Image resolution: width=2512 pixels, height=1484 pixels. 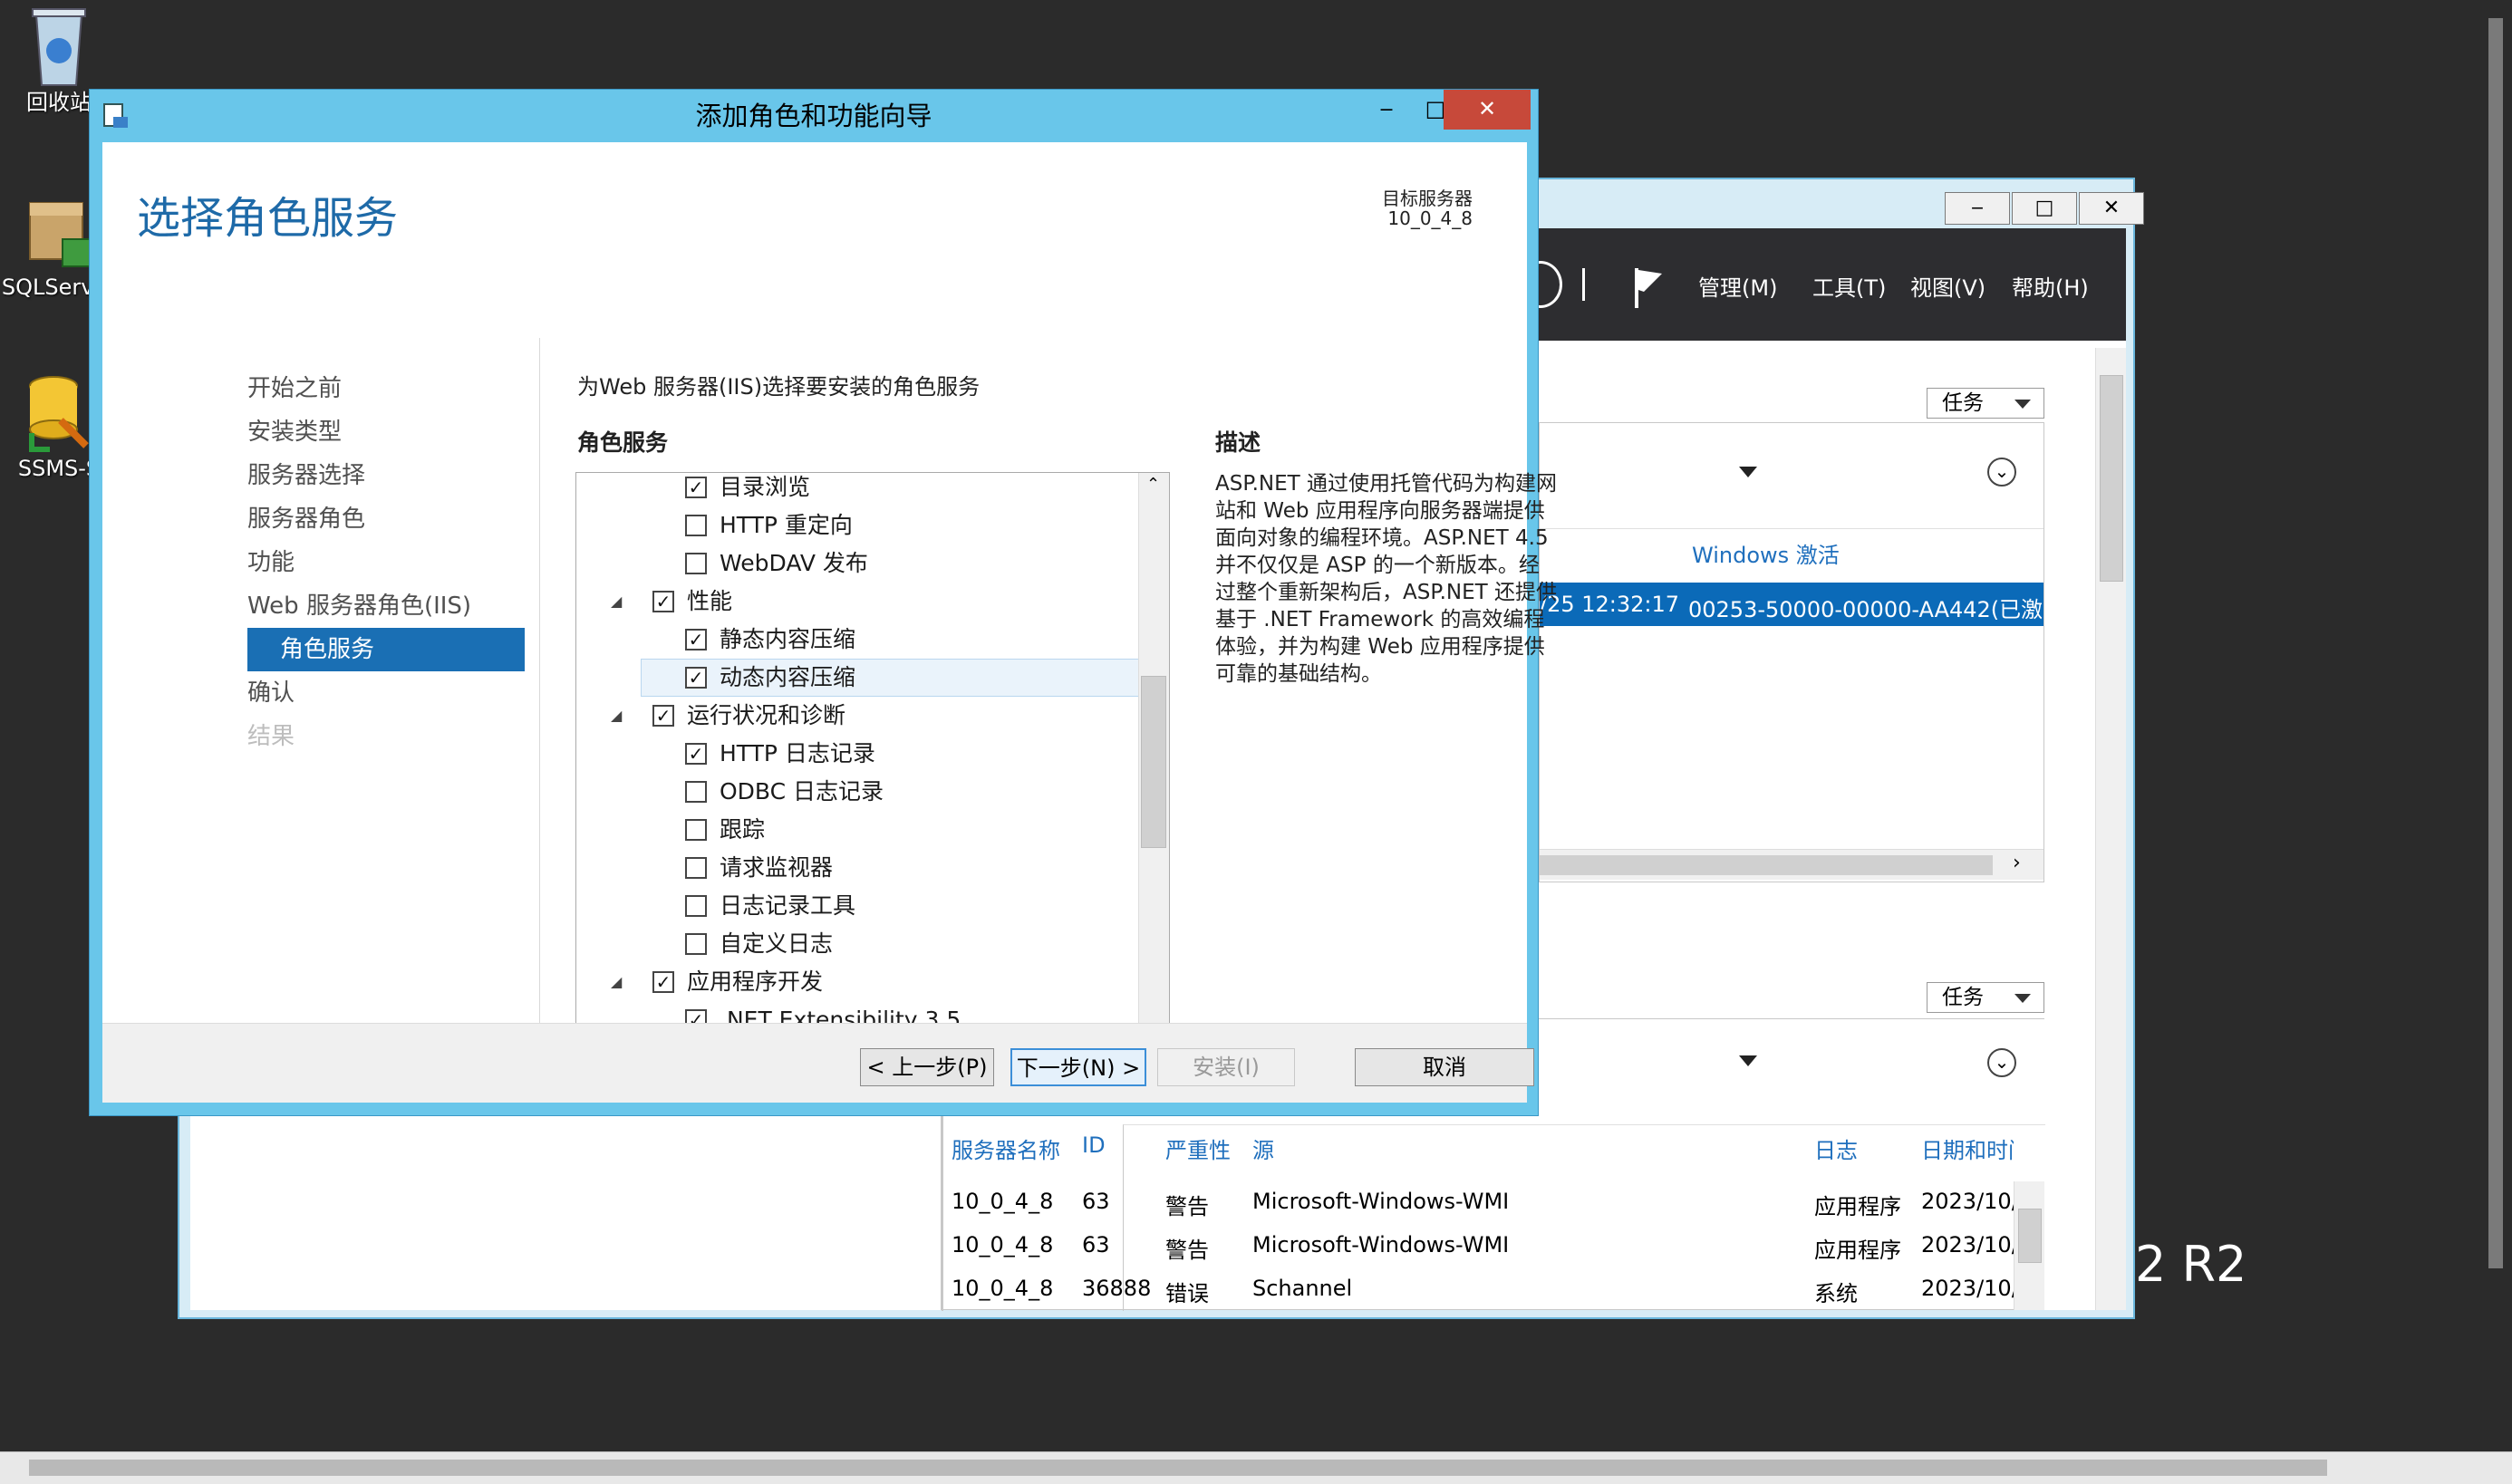 What do you see at coordinates (2111, 479) in the screenshot?
I see `page-scrollbar-thumb` at bounding box center [2111, 479].